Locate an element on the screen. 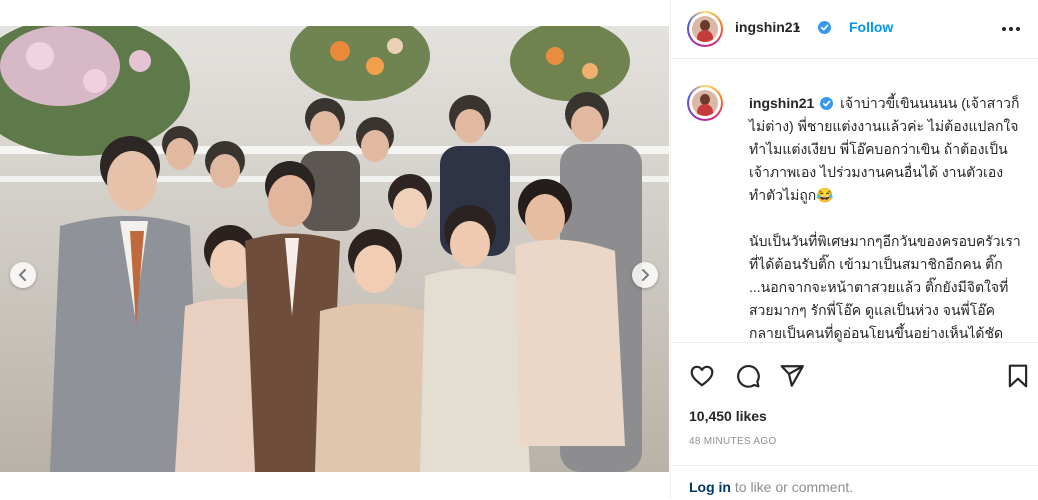 This screenshot has width=1038, height=500. more-options-icon is located at coordinates (1011, 29).